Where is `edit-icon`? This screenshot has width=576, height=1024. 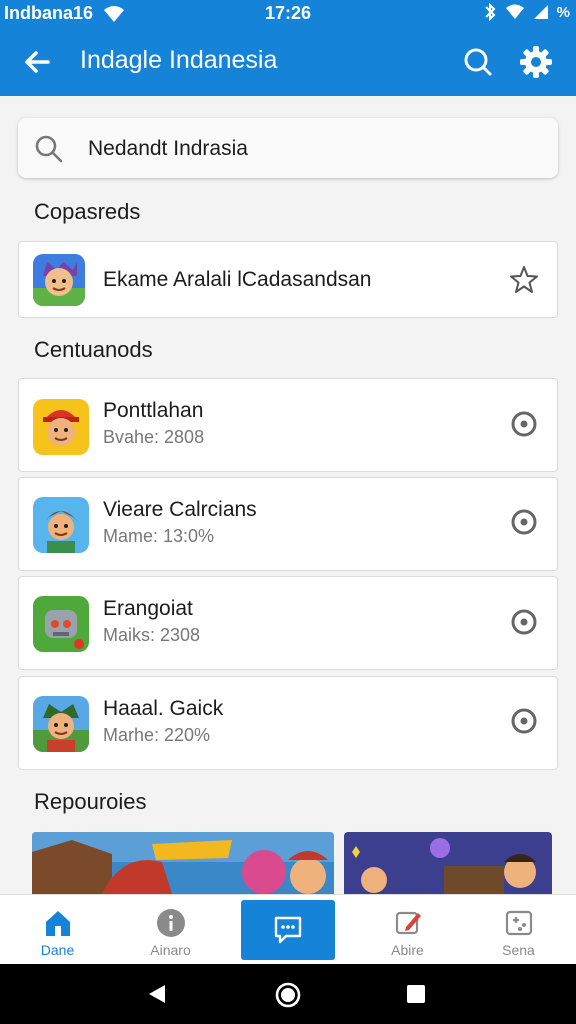
edit-icon is located at coordinates (408, 923).